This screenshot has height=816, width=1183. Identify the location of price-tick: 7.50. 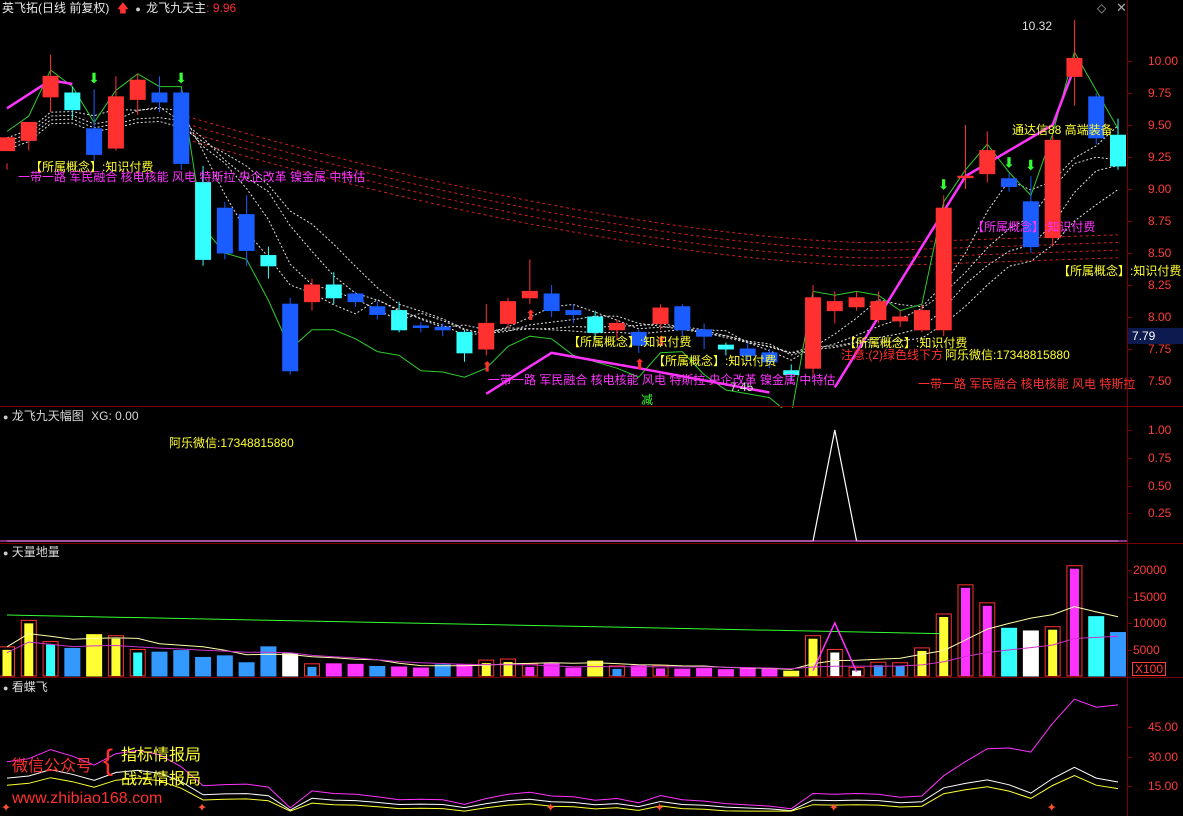
(1160, 381).